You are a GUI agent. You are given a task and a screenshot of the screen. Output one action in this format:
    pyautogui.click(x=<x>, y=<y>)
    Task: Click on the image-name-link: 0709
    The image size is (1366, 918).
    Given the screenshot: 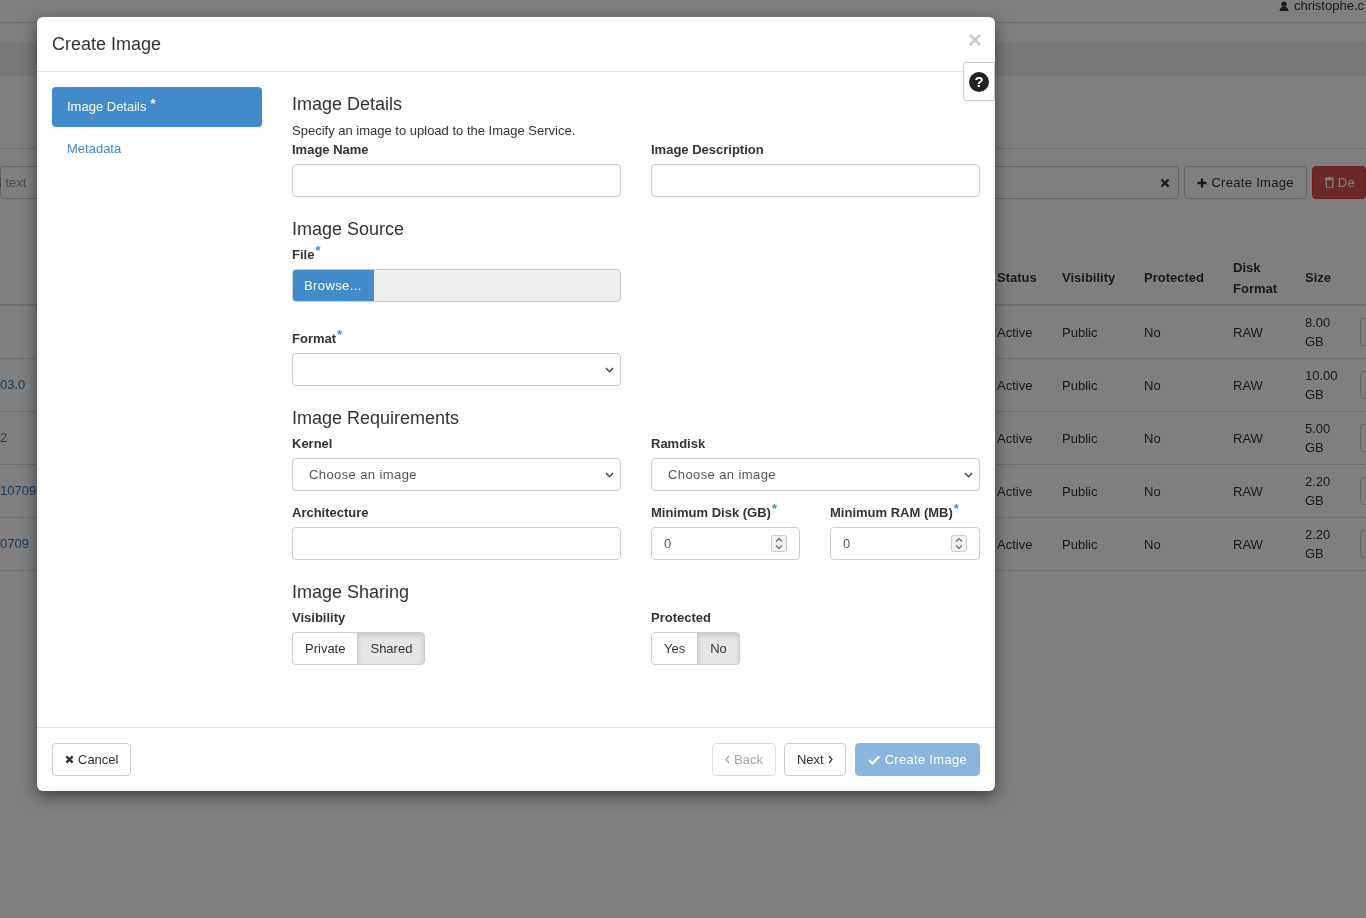 What is the action you would take?
    pyautogui.click(x=14, y=544)
    